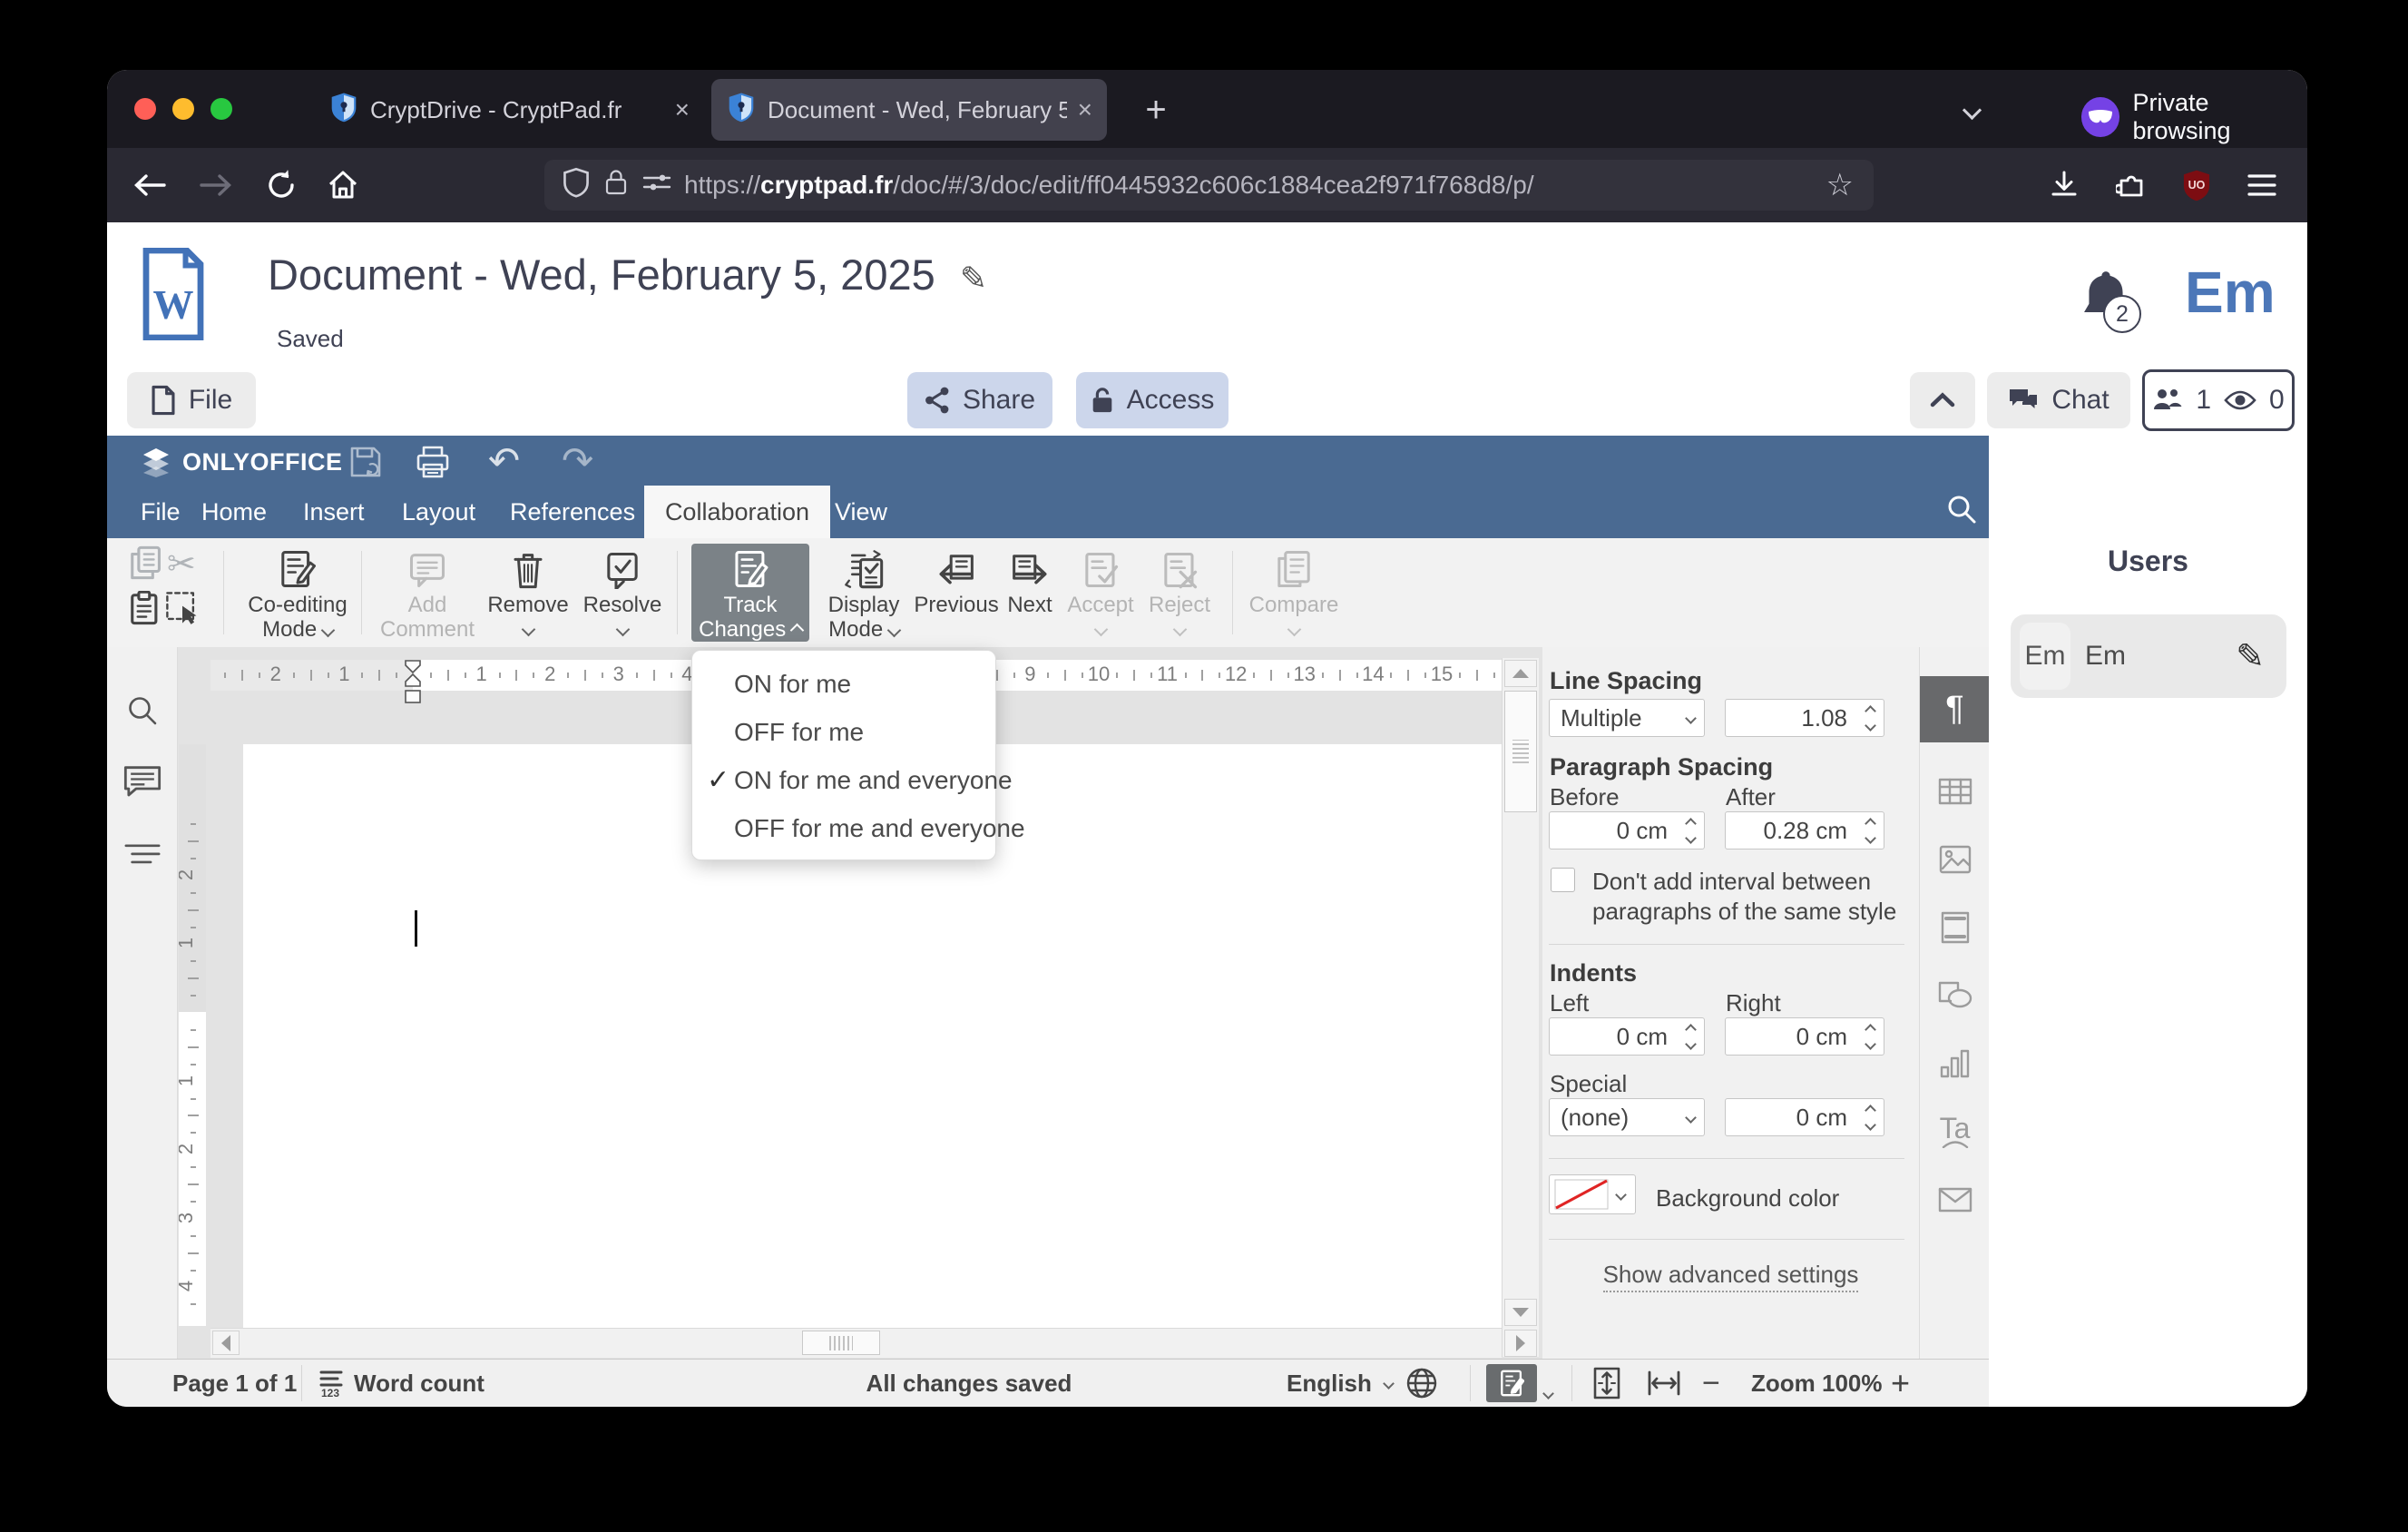  Describe the element at coordinates (528, 593) in the screenshot. I see `remove-comment-button: Remove` at that location.